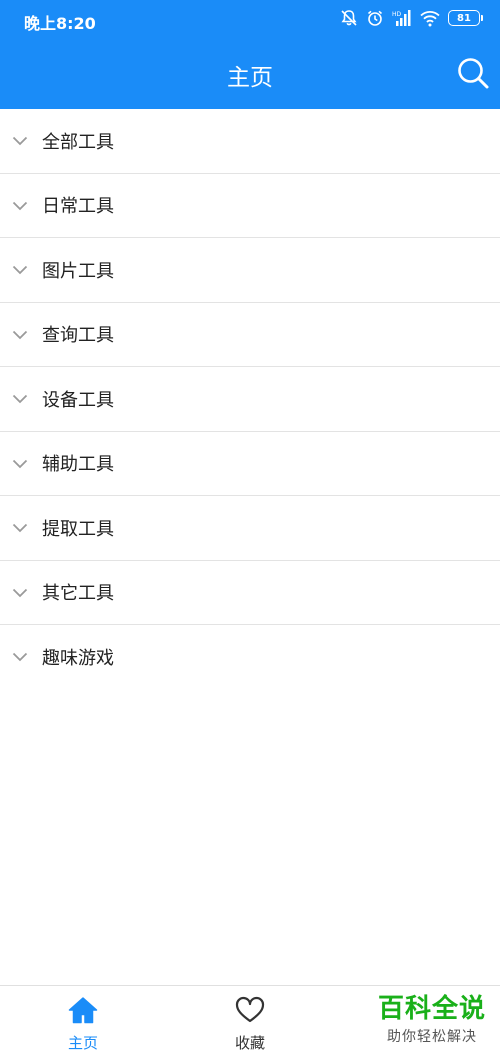 Image resolution: width=500 pixels, height=1057 pixels. Describe the element at coordinates (78, 336) in the screenshot. I see `tool-item-label: 查询工具` at that location.